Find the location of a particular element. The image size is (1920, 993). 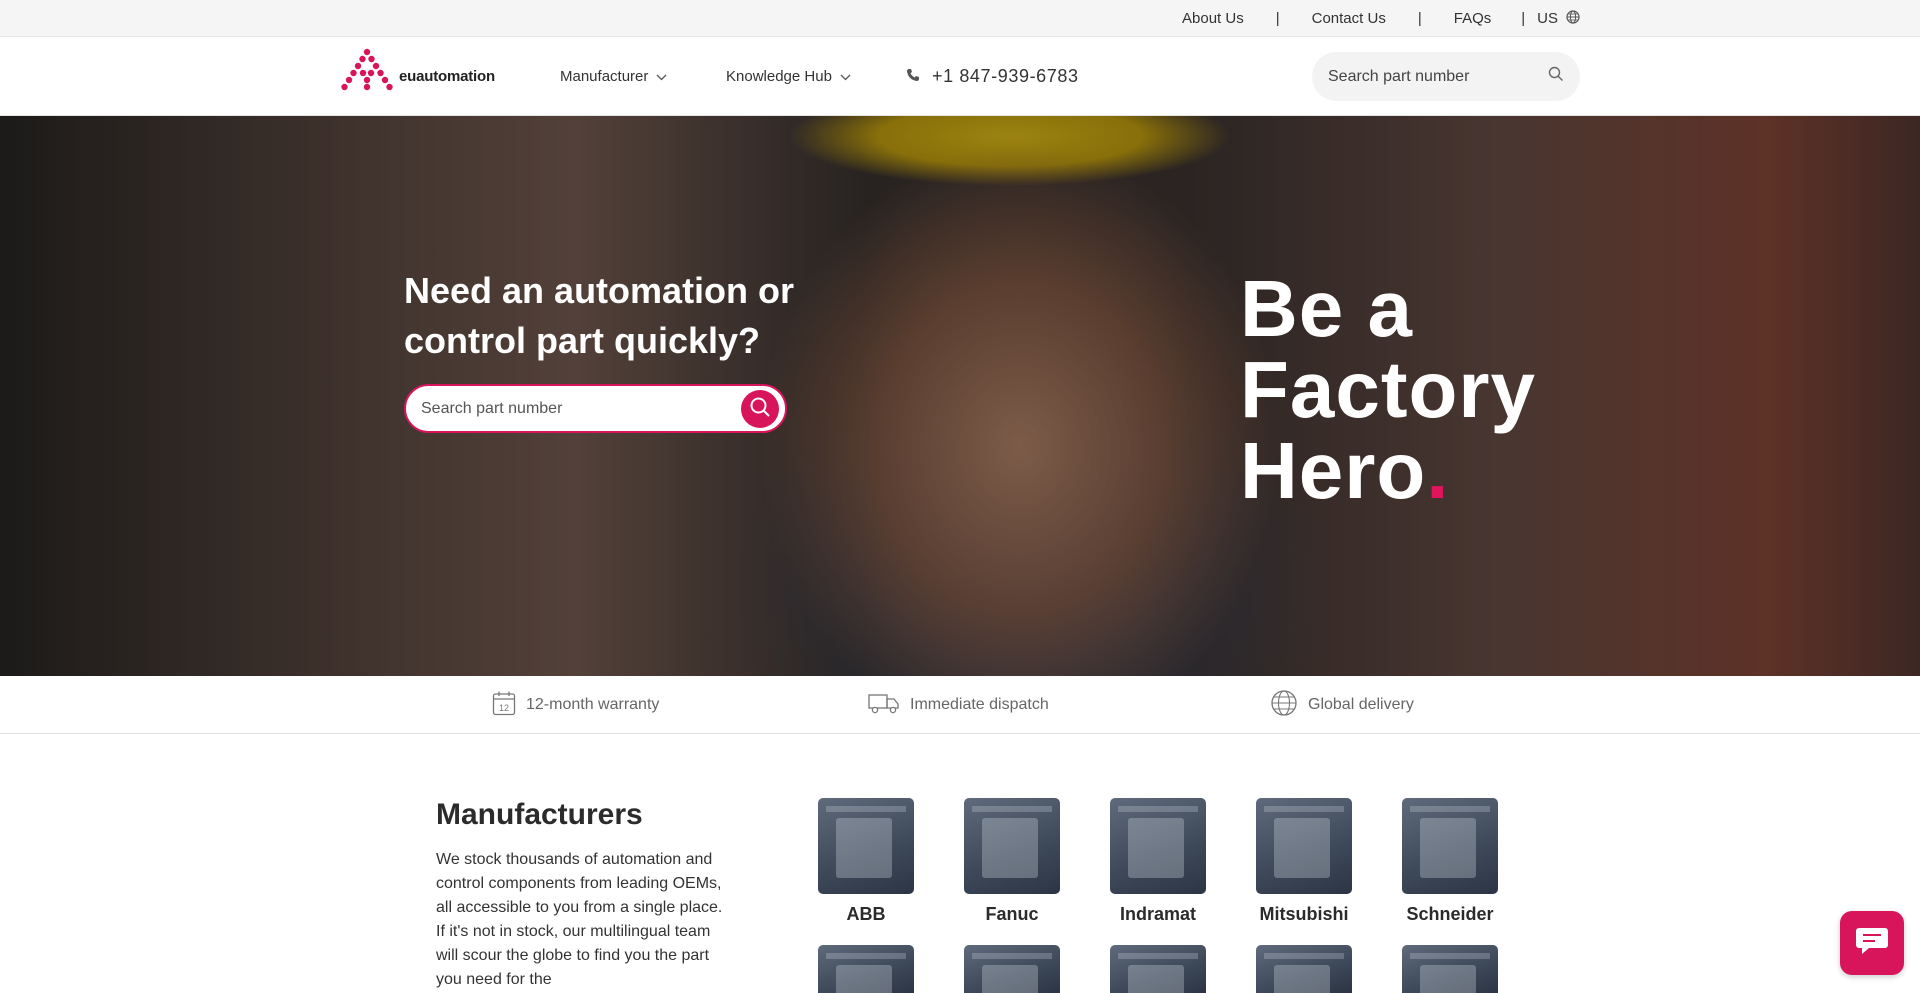

feature-delivery: Global delivery is located at coordinates (1342, 705).